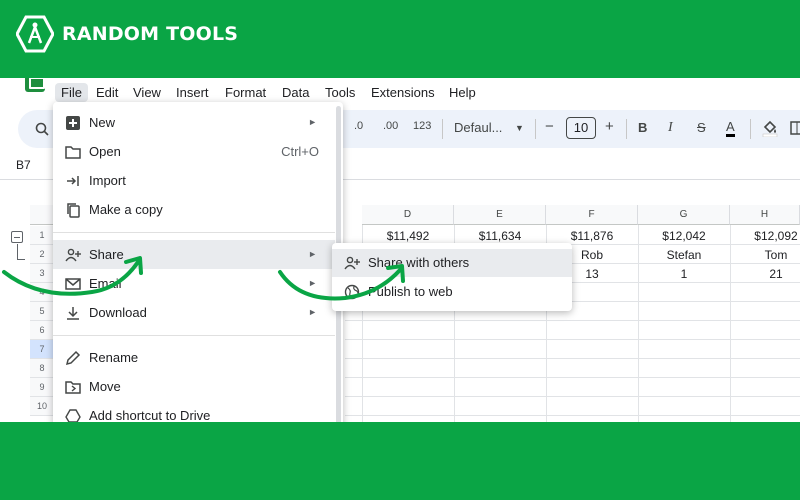 Image resolution: width=800 pixels, height=500 pixels. Describe the element at coordinates (352, 292) in the screenshot. I see `globe-icon` at that location.